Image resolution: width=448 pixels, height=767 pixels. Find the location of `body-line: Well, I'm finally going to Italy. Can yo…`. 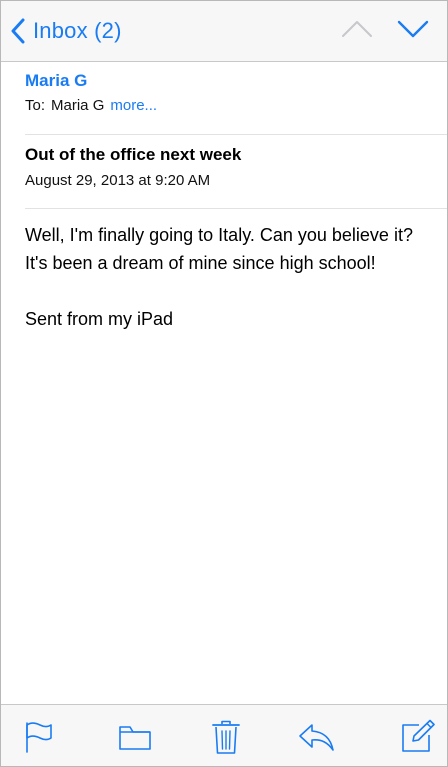

body-line: Well, I'm finally going to Italy. Can yo… is located at coordinates (219, 235).